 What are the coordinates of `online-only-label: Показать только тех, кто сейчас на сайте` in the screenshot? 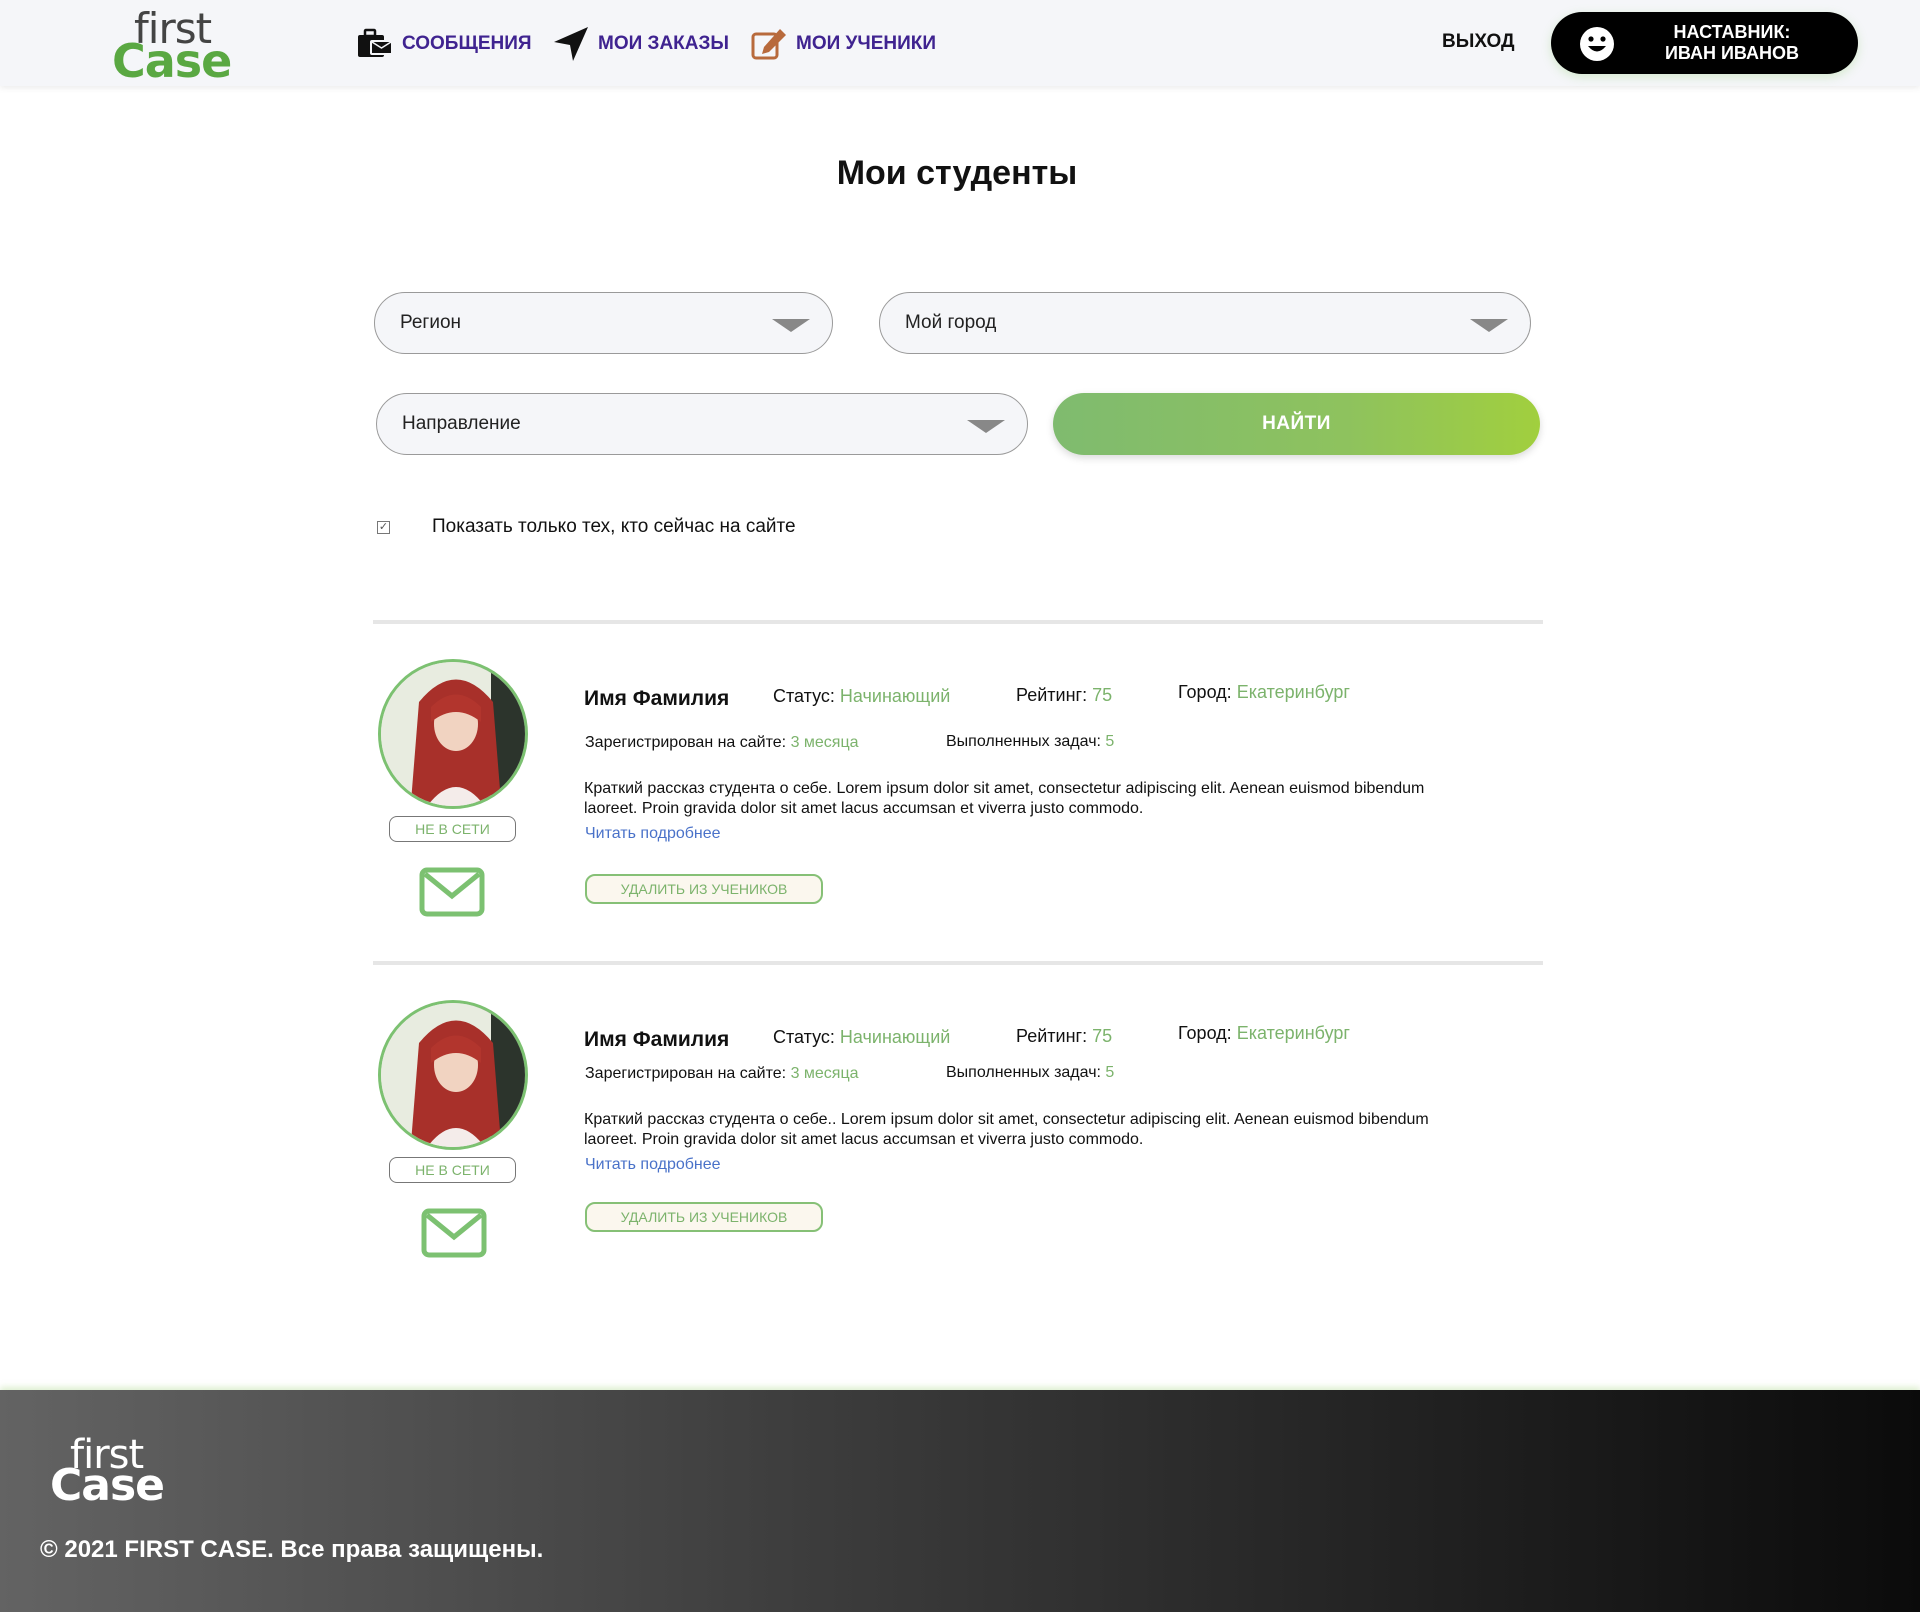 It's located at (614, 526).